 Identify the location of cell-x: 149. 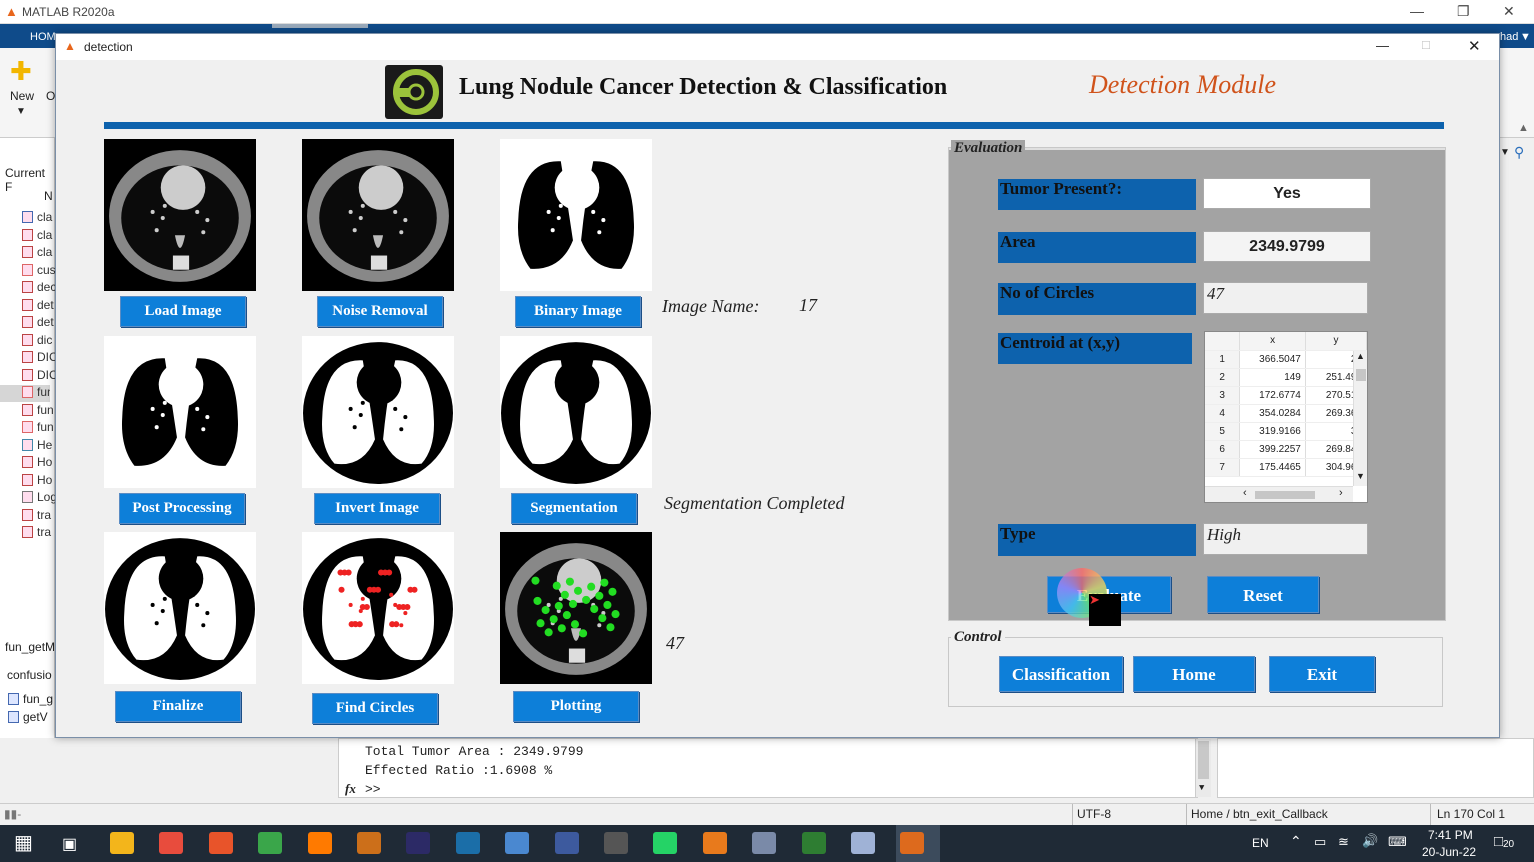
(1272, 377).